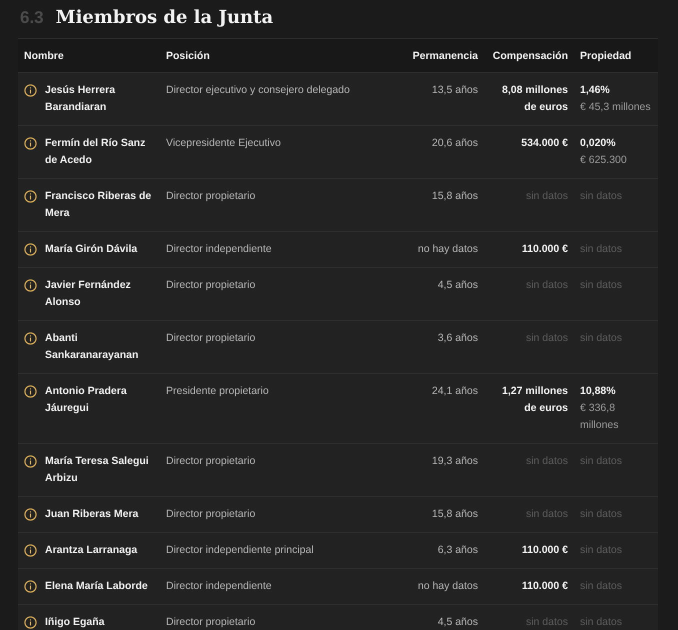 This screenshot has width=678, height=630. Describe the element at coordinates (604, 160) in the screenshot. I see `ownership-amount: € 625.300` at that location.